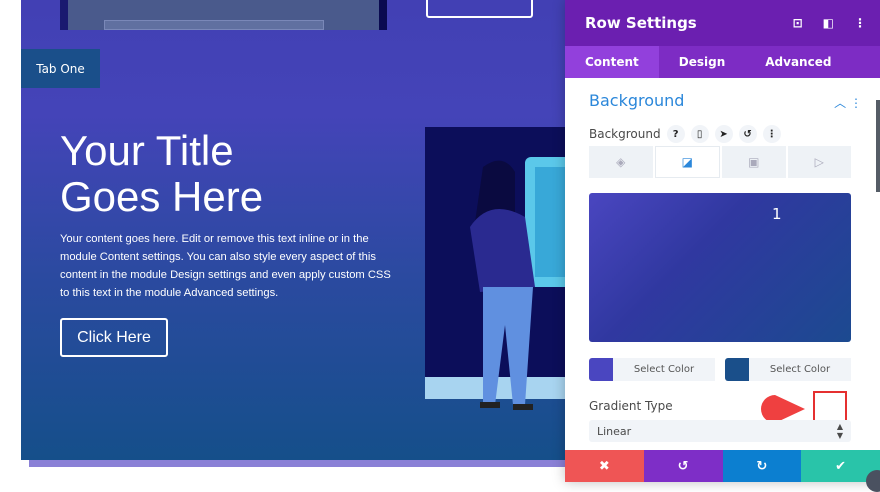  I want to click on page-title: Your Title Goes Here, so click(161, 174).